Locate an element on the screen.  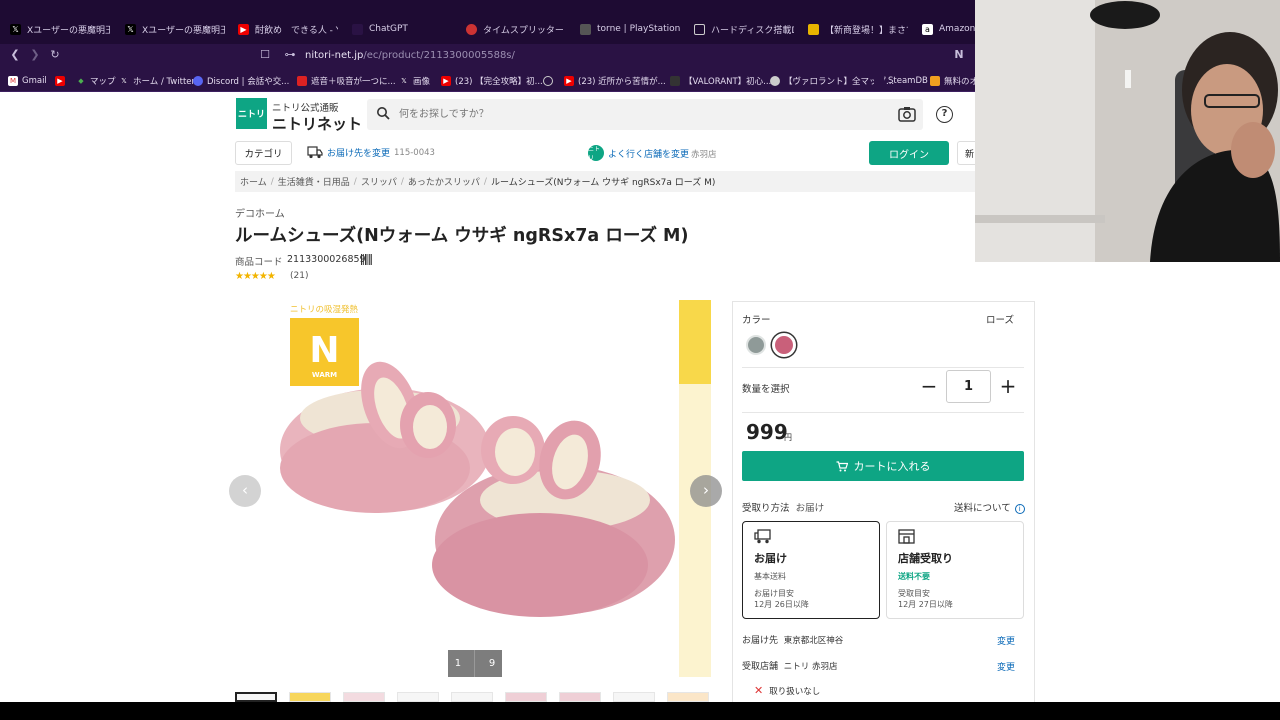
camera-search-icon is located at coordinates (907, 114).